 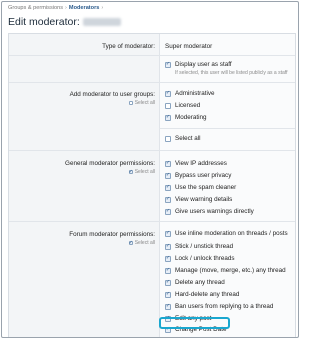 I want to click on group-checkbox, so click(x=168, y=105).